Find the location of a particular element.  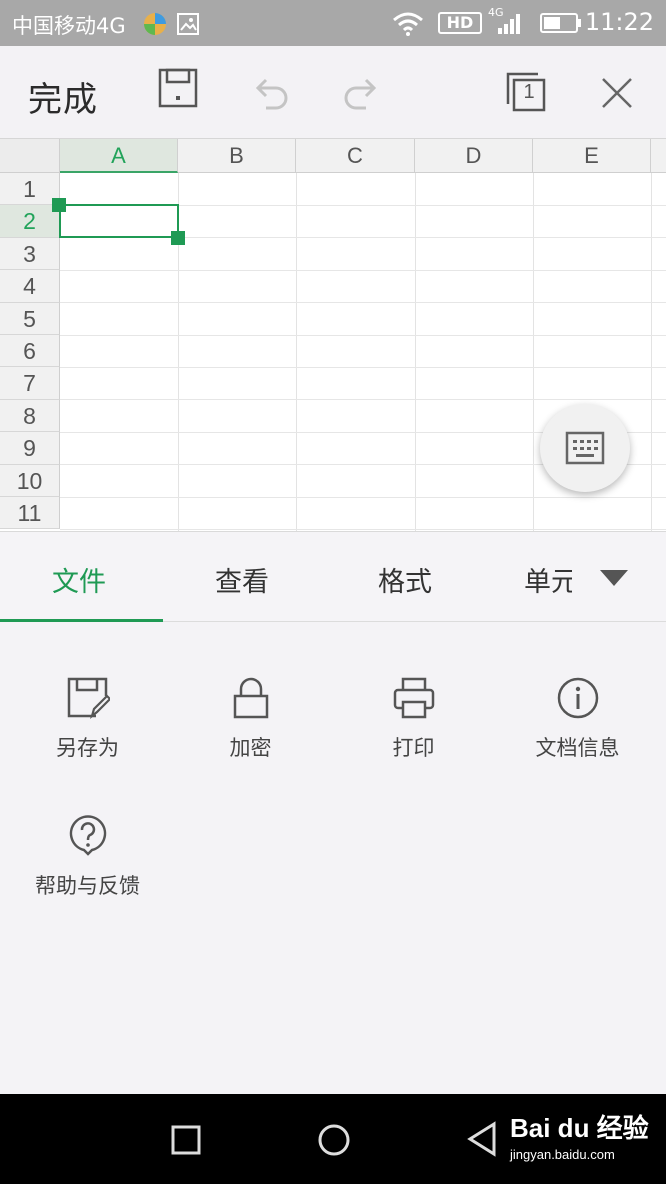

column-header-b: B is located at coordinates (237, 156).